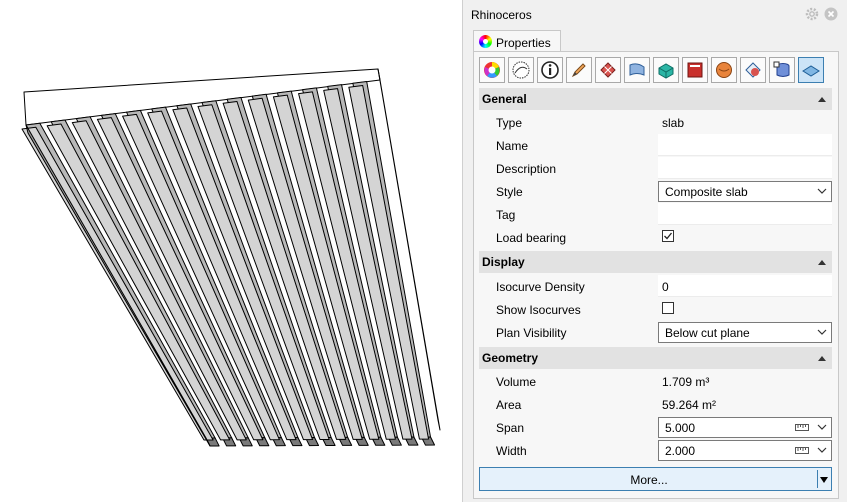 The width and height of the screenshot is (847, 502). What do you see at coordinates (655, 122) in the screenshot?
I see `row-type: Type slab` at bounding box center [655, 122].